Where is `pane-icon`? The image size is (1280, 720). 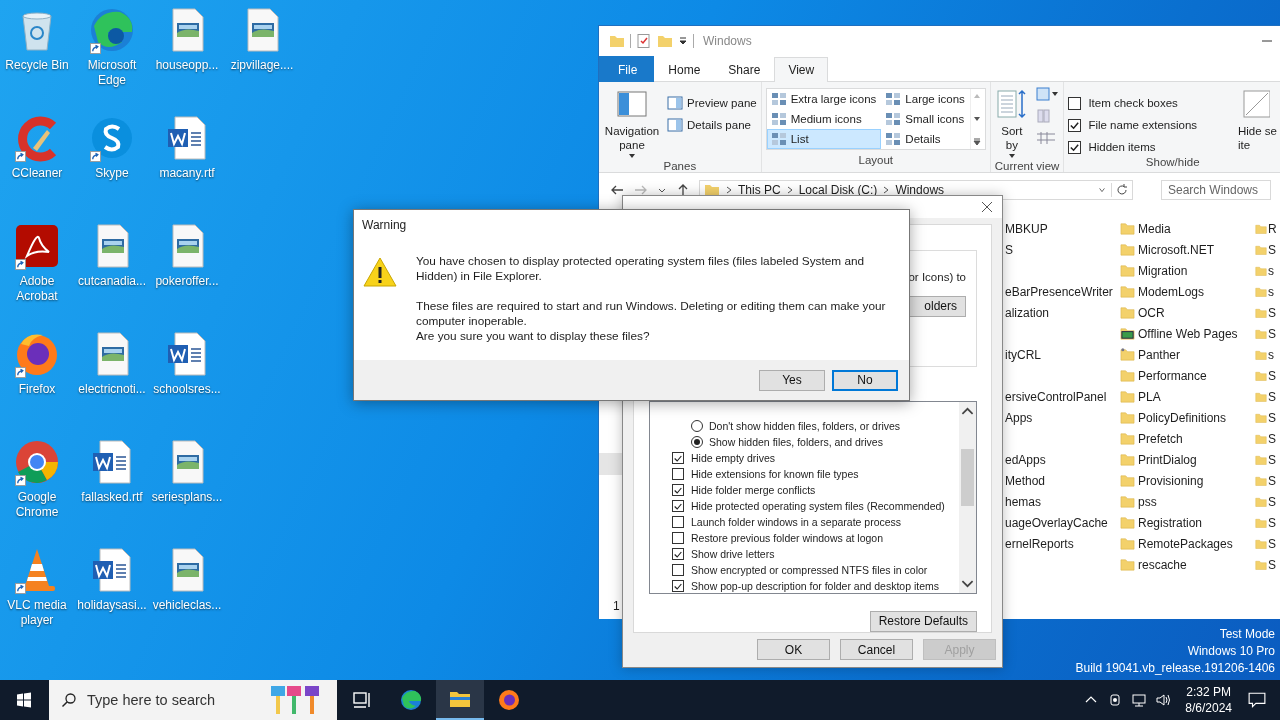
pane-icon is located at coordinates (675, 103).